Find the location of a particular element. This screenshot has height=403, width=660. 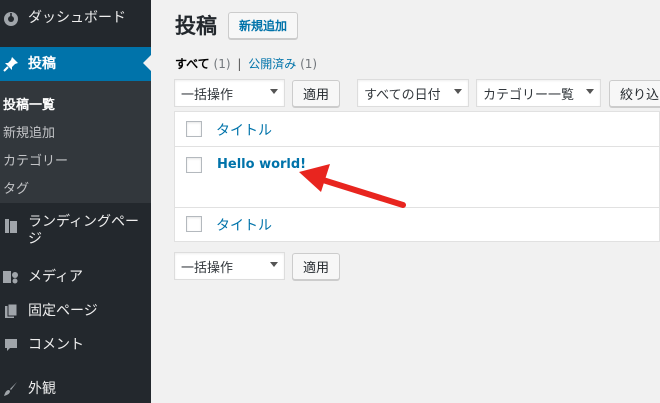

select-all-checkbox is located at coordinates (194, 129).